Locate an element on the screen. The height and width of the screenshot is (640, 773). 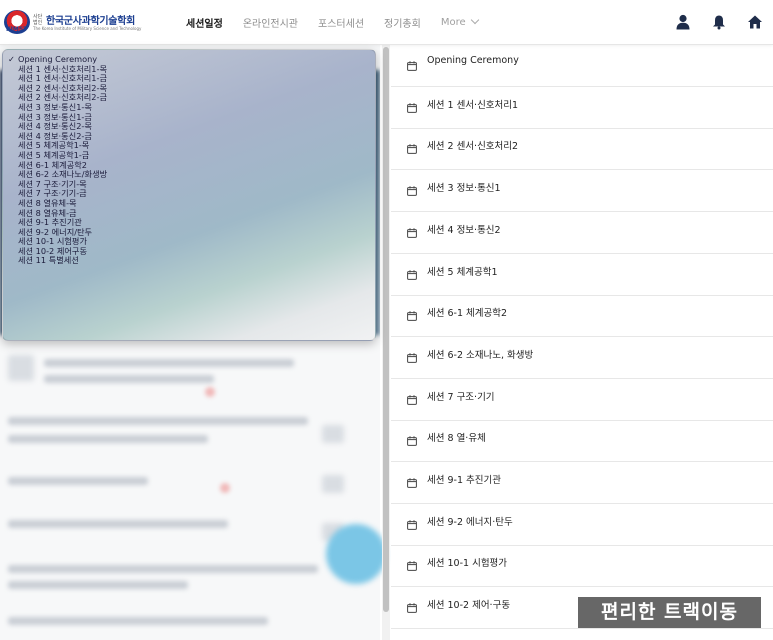
logo-small-text: 사단 법인 is located at coordinates (38, 20).